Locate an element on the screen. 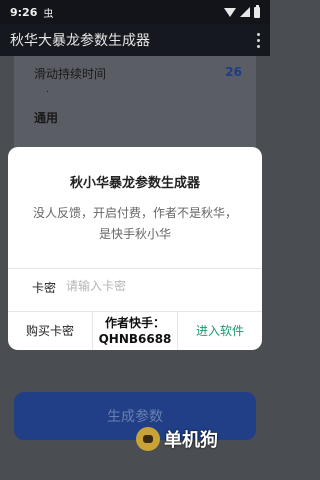 The height and width of the screenshot is (480, 320). notification-icon: 虫 is located at coordinates (48, 14).